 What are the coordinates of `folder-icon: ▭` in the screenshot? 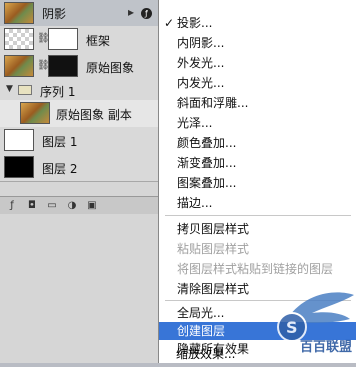 It's located at (52, 205).